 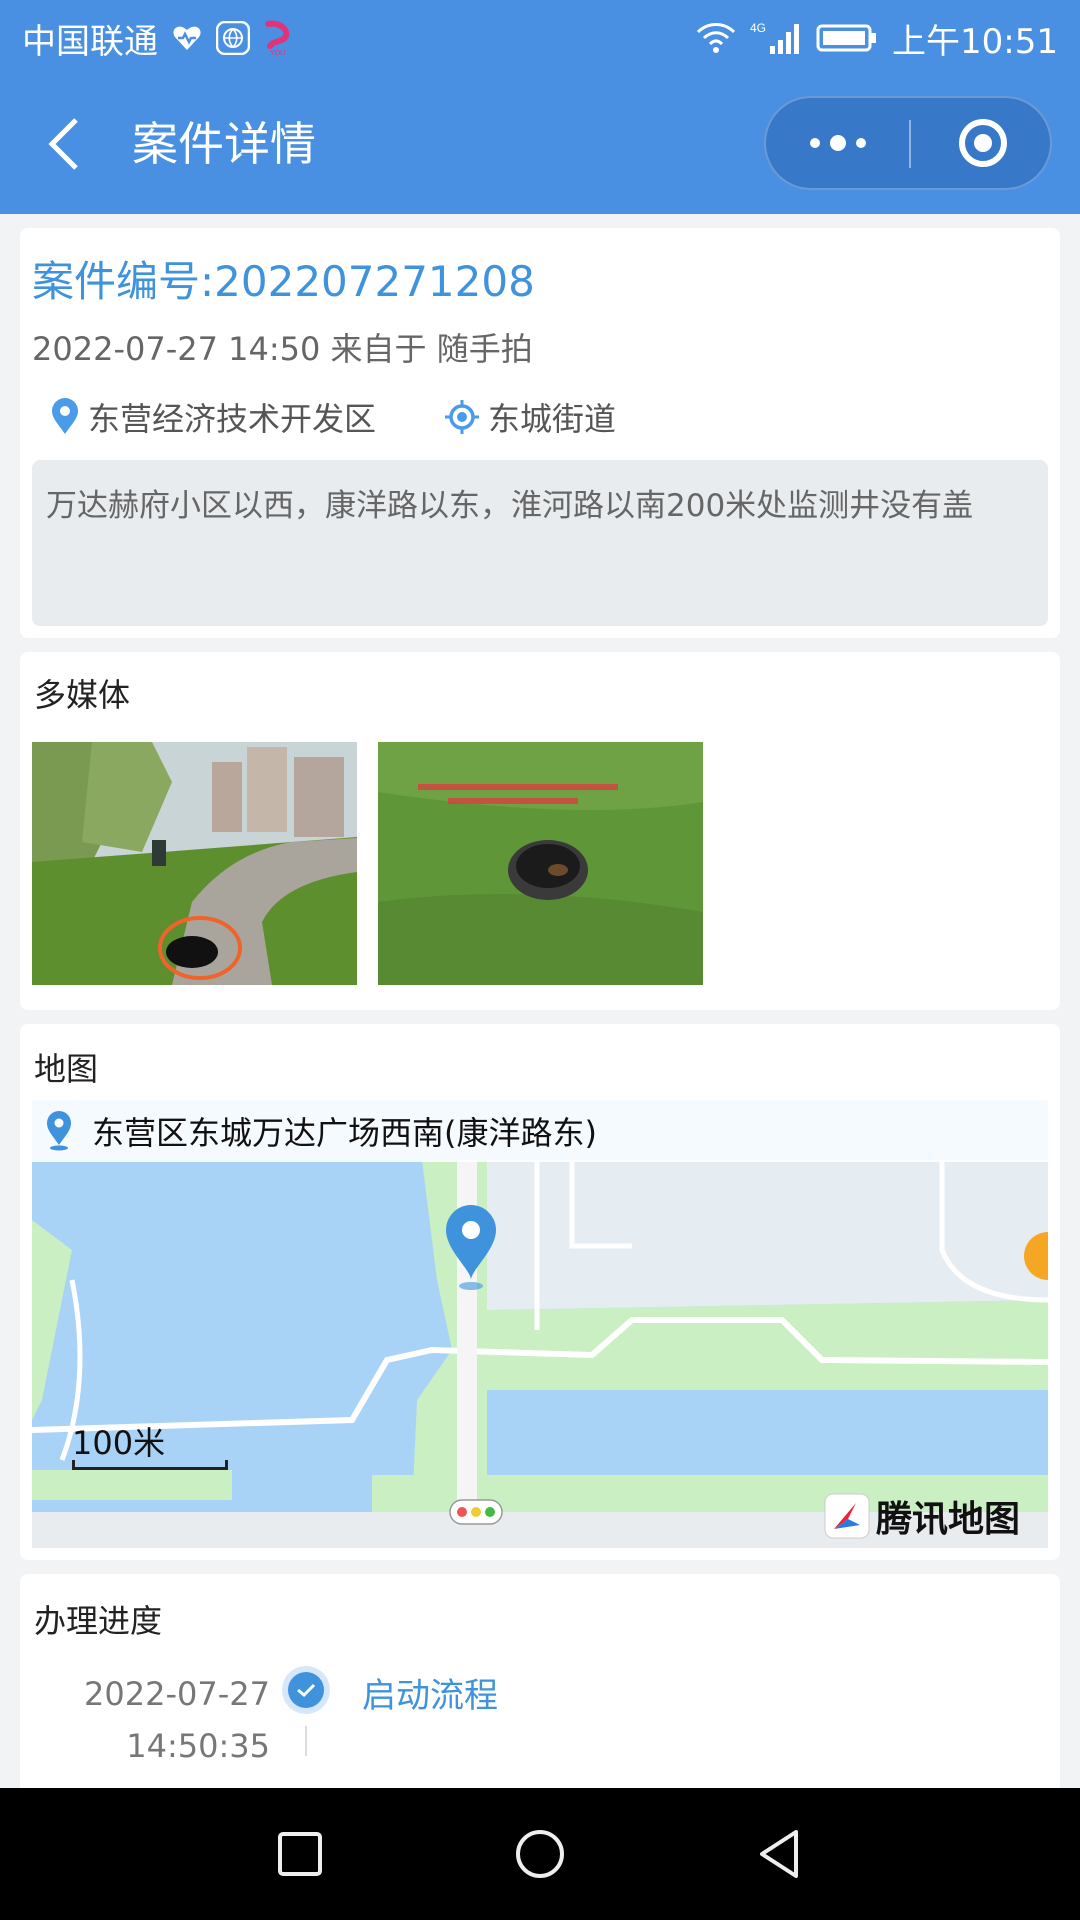 I want to click on map-scale-label: 100米, so click(x=119, y=1443).